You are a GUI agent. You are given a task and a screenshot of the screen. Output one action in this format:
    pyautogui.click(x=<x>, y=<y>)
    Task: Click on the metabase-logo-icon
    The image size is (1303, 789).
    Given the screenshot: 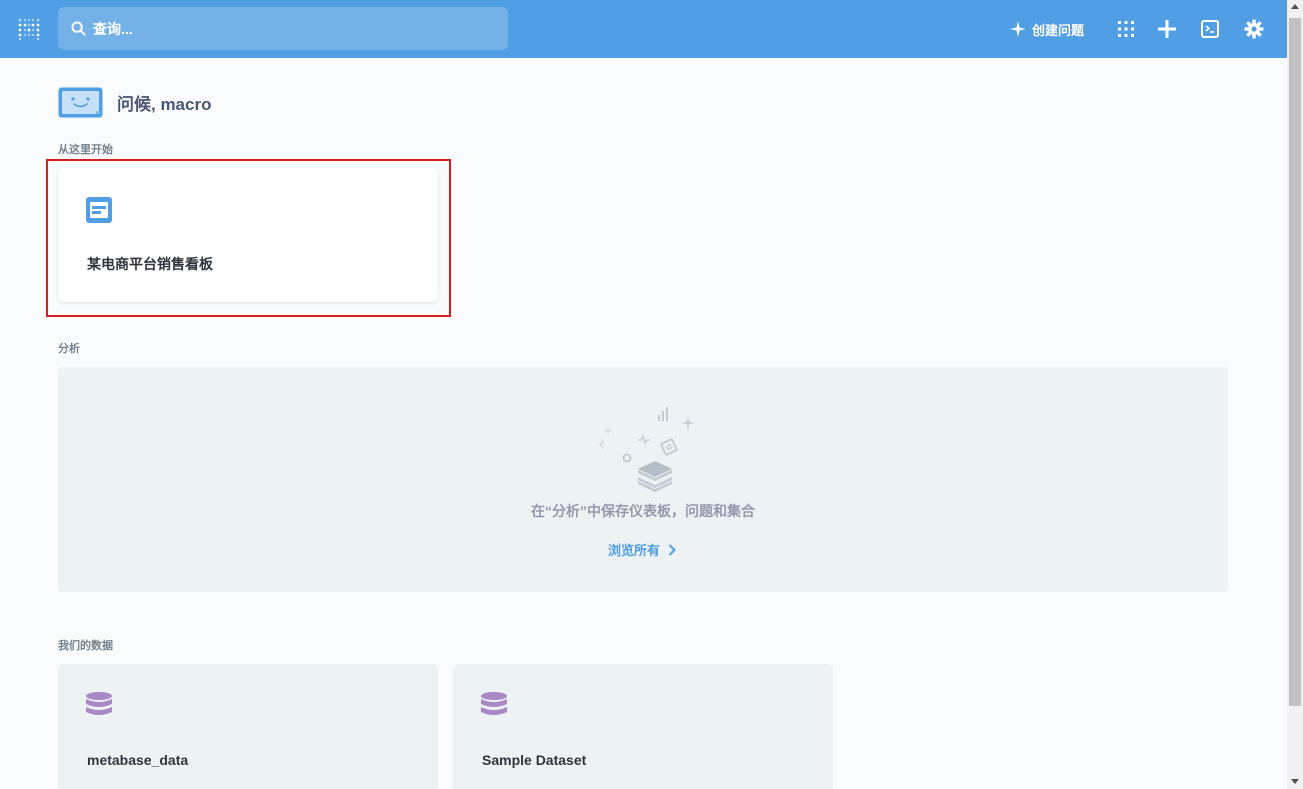 What is the action you would take?
    pyautogui.click(x=29, y=29)
    